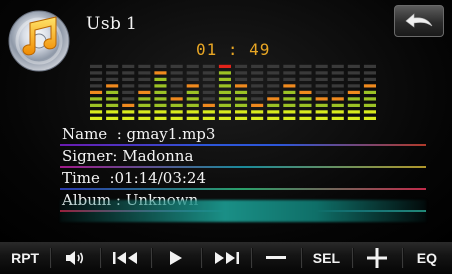 This screenshot has width=452, height=274. What do you see at coordinates (125, 258) in the screenshot?
I see `previous-button` at bounding box center [125, 258].